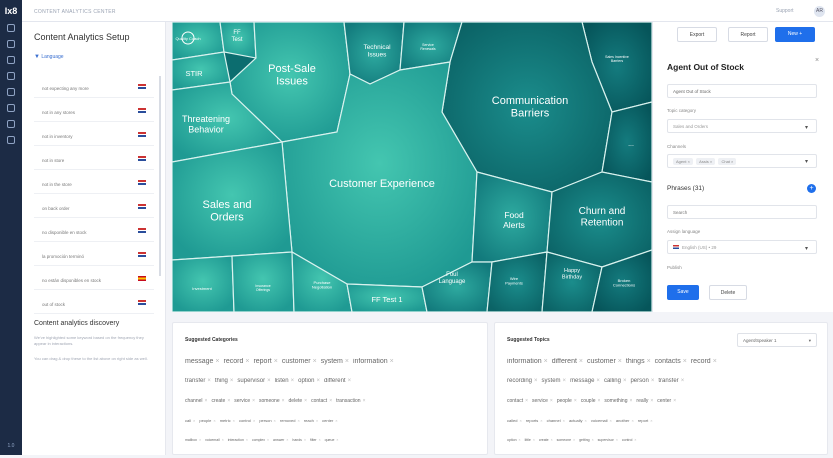 This screenshot has height=458, width=833. Describe the element at coordinates (728, 292) in the screenshot. I see `delete-button: Delete` at that location.